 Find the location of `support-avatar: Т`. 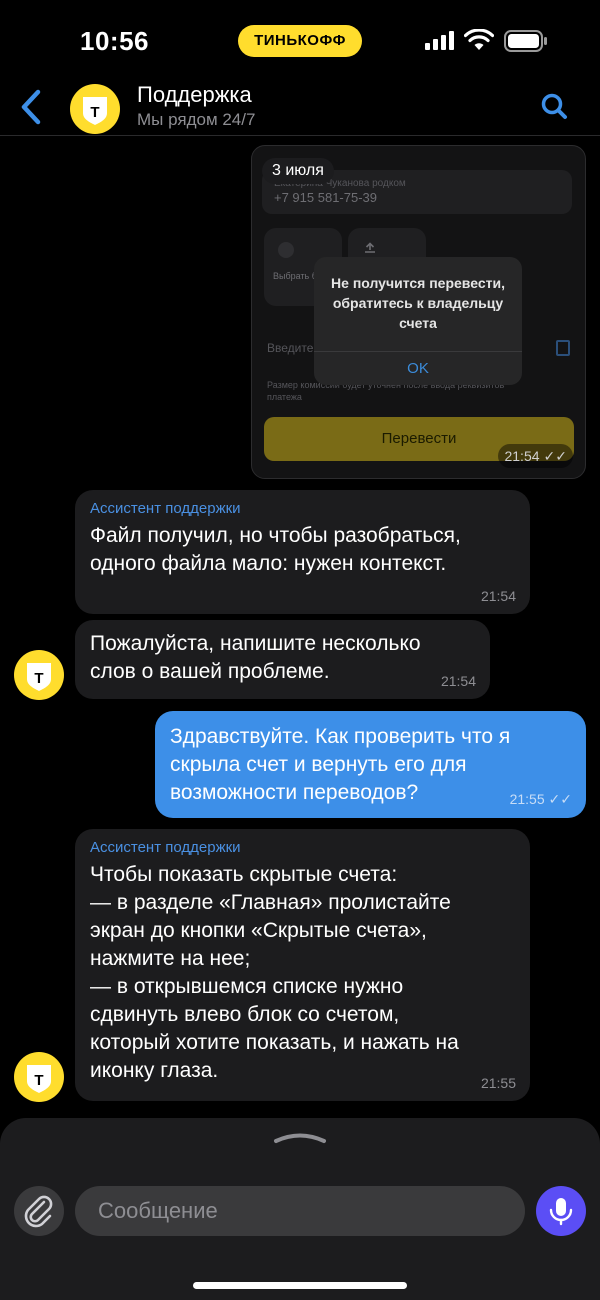

support-avatar: Т is located at coordinates (95, 109).